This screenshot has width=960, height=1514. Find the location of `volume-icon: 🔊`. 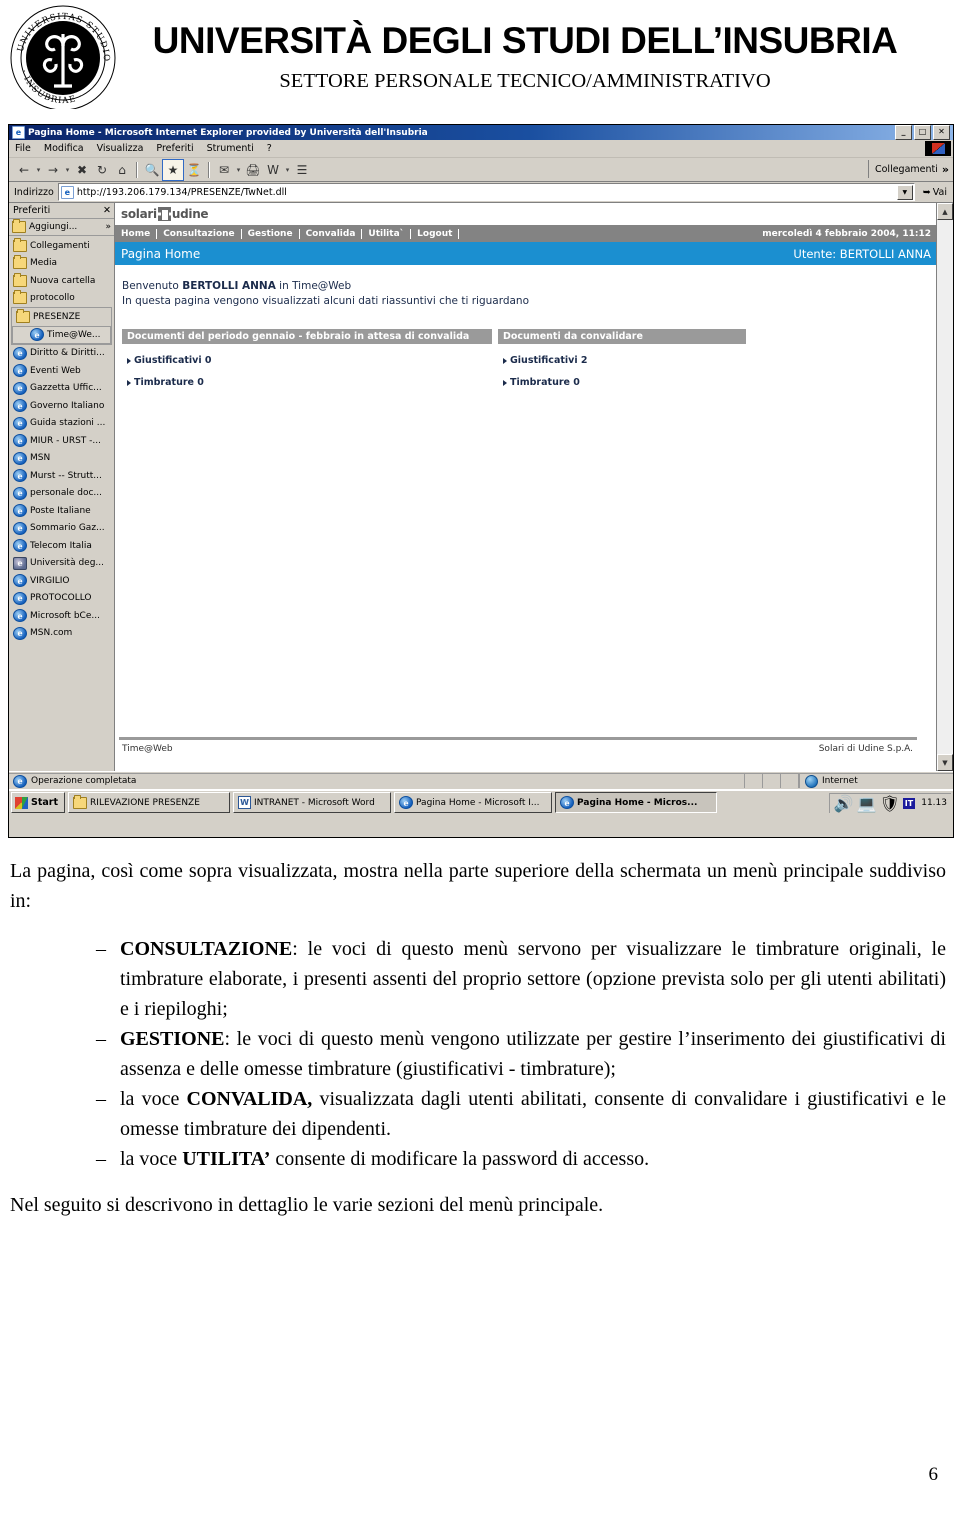

volume-icon: 🔊 is located at coordinates (844, 803).